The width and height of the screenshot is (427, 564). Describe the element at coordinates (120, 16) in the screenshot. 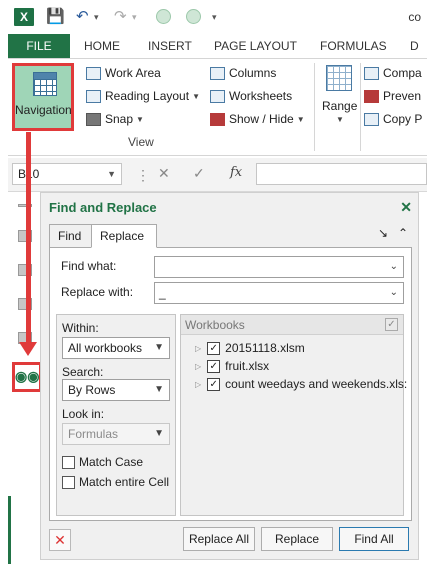

I see `redo-icon: ↷` at that location.